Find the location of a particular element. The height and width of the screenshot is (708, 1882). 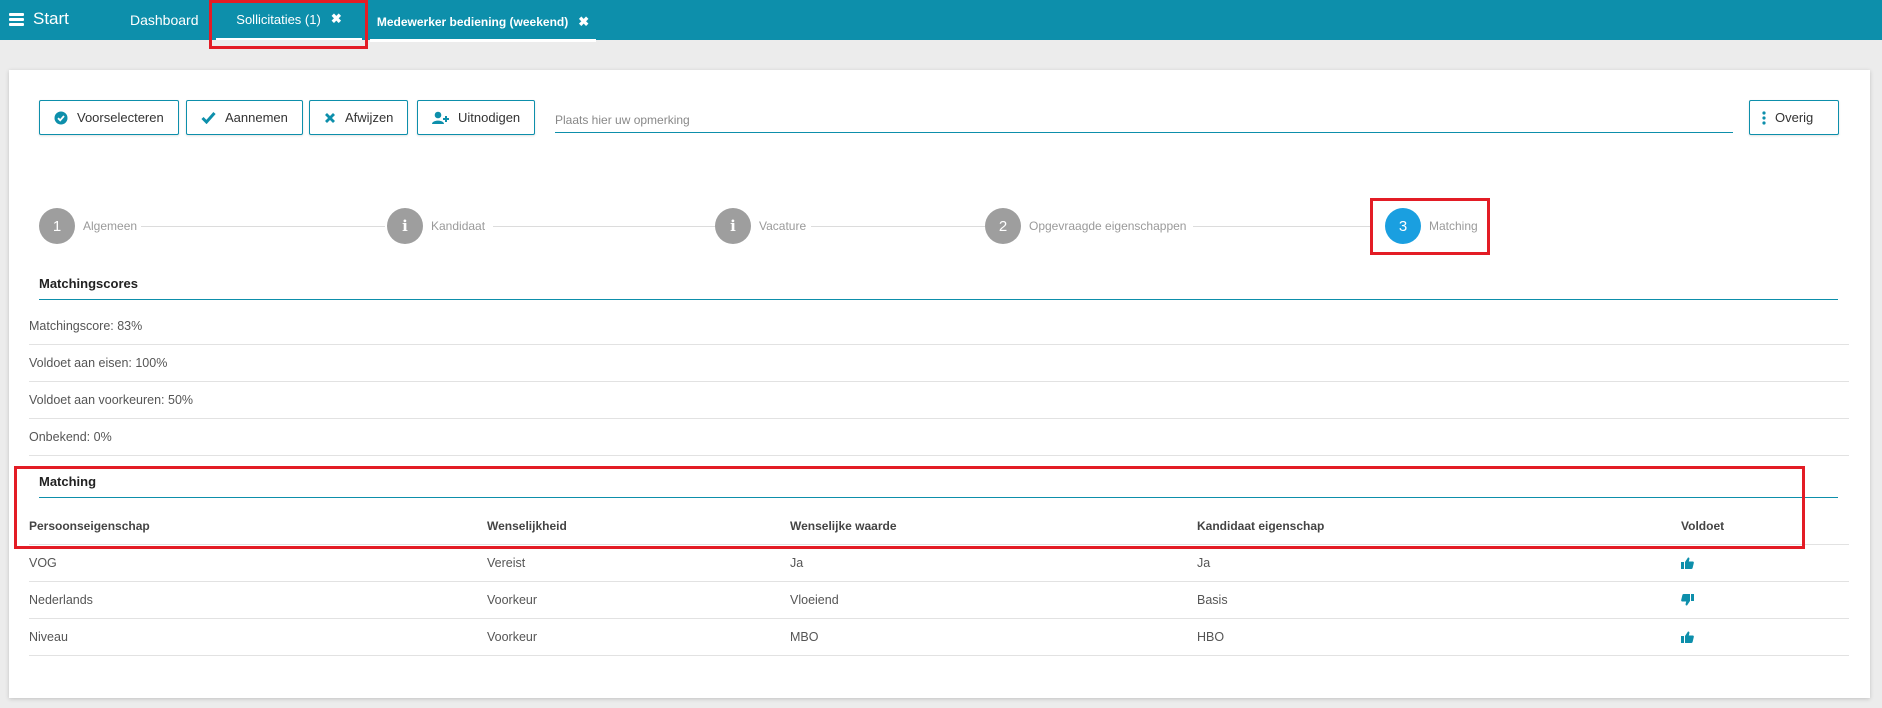

cell-kandidaat: Basis is located at coordinates (1212, 600).